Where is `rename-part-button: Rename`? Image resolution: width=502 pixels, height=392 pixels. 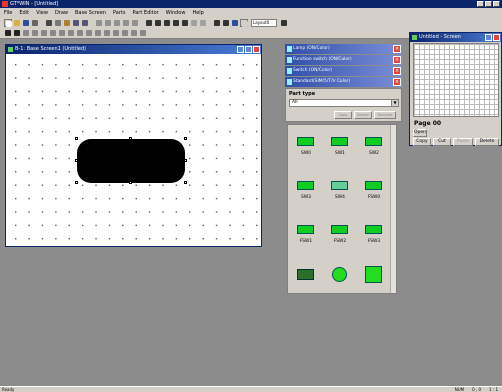 rename-part-button: Rename is located at coordinates (385, 115).